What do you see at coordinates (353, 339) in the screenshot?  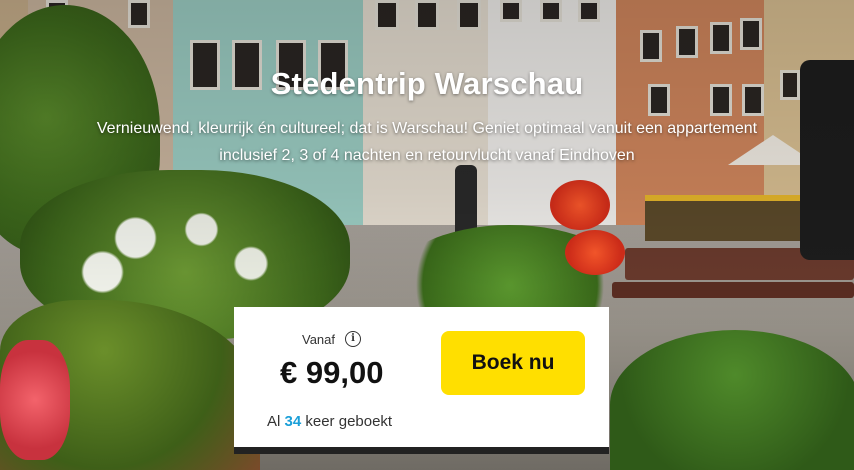 I see `info-icon: i` at bounding box center [353, 339].